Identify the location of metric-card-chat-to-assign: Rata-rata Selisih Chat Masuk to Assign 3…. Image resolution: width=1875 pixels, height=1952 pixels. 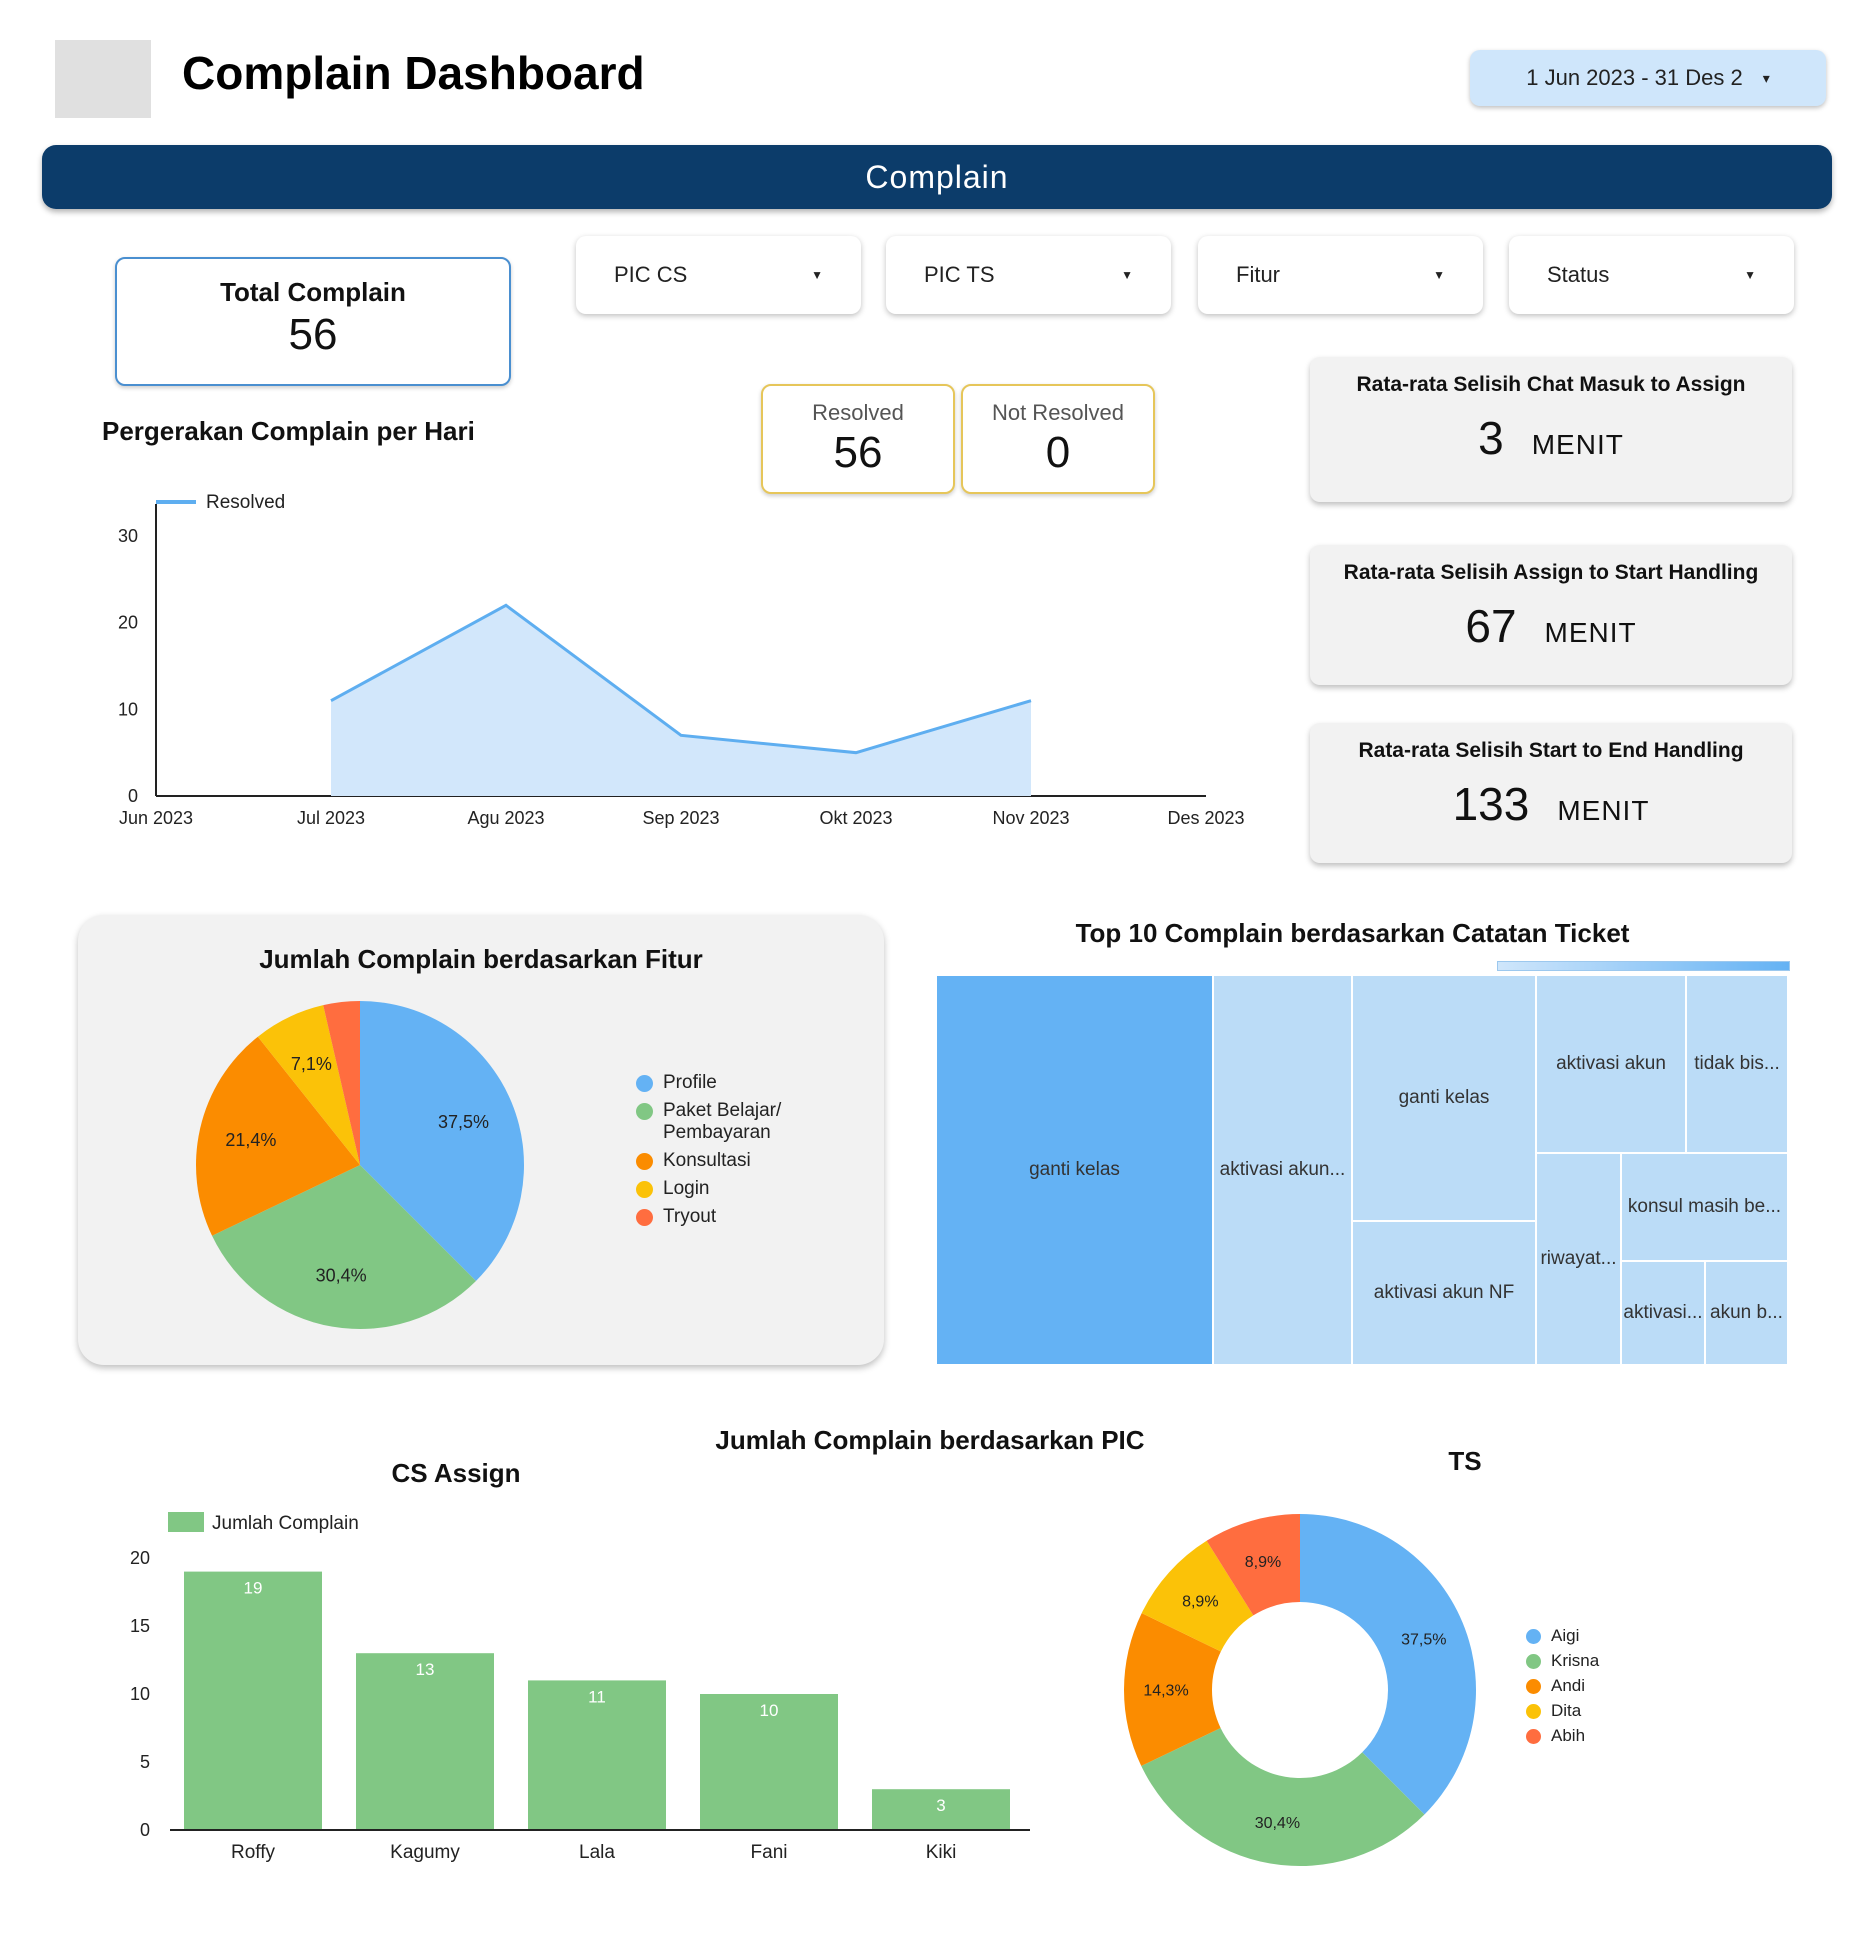
(1551, 429).